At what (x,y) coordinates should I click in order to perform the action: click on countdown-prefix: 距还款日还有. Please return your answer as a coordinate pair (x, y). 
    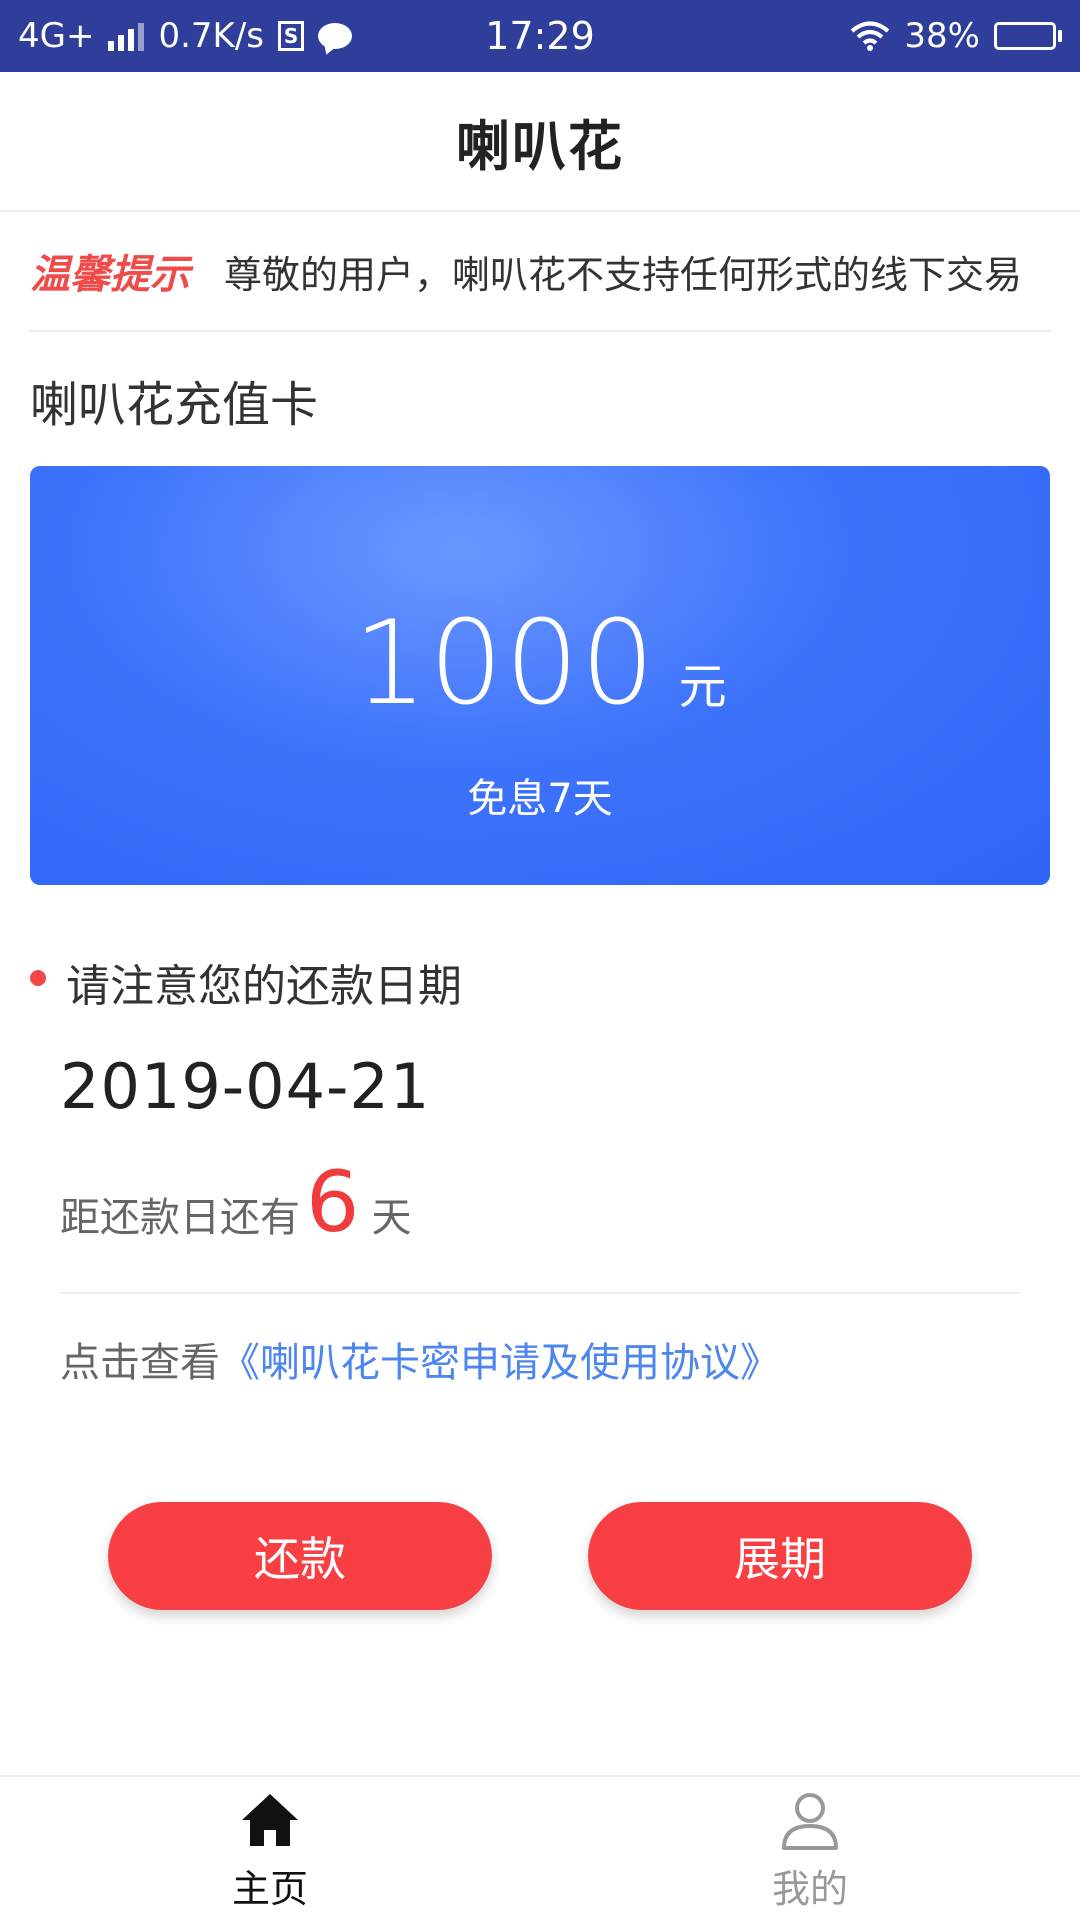
    Looking at the image, I should click on (180, 1218).